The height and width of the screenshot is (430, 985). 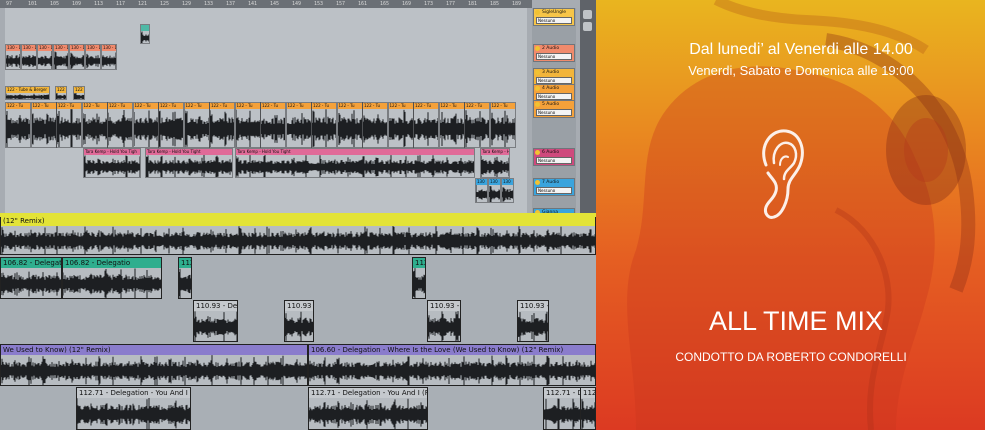 I want to click on detail-clip-label: 112.71 - Delegation - You And I (Rem, so click(x=368, y=393).